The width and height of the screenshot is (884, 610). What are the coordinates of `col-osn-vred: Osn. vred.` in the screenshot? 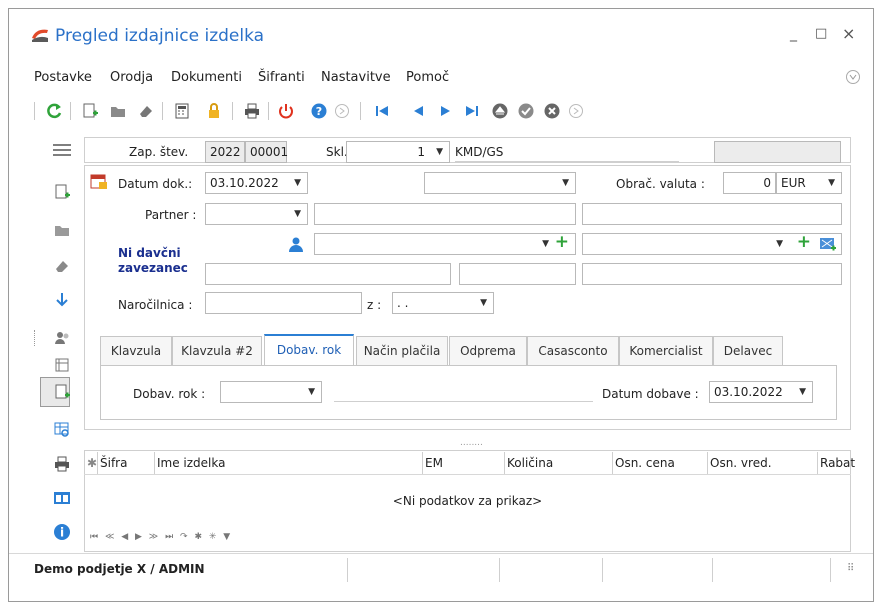 It's located at (741, 463).